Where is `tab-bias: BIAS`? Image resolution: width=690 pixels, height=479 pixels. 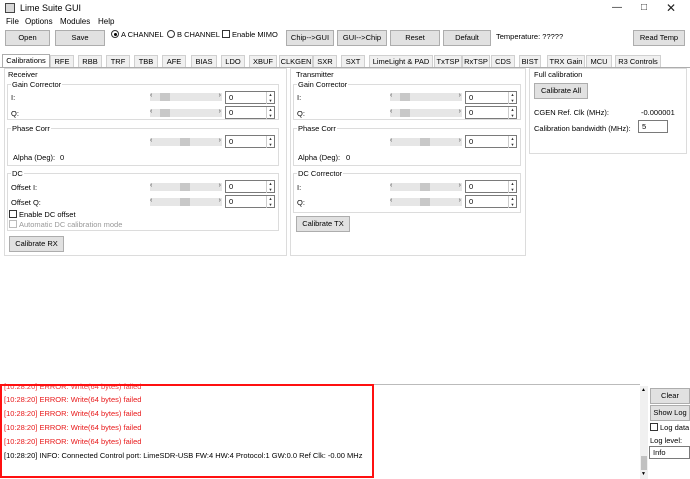
tab-bias: BIAS is located at coordinates (204, 61).